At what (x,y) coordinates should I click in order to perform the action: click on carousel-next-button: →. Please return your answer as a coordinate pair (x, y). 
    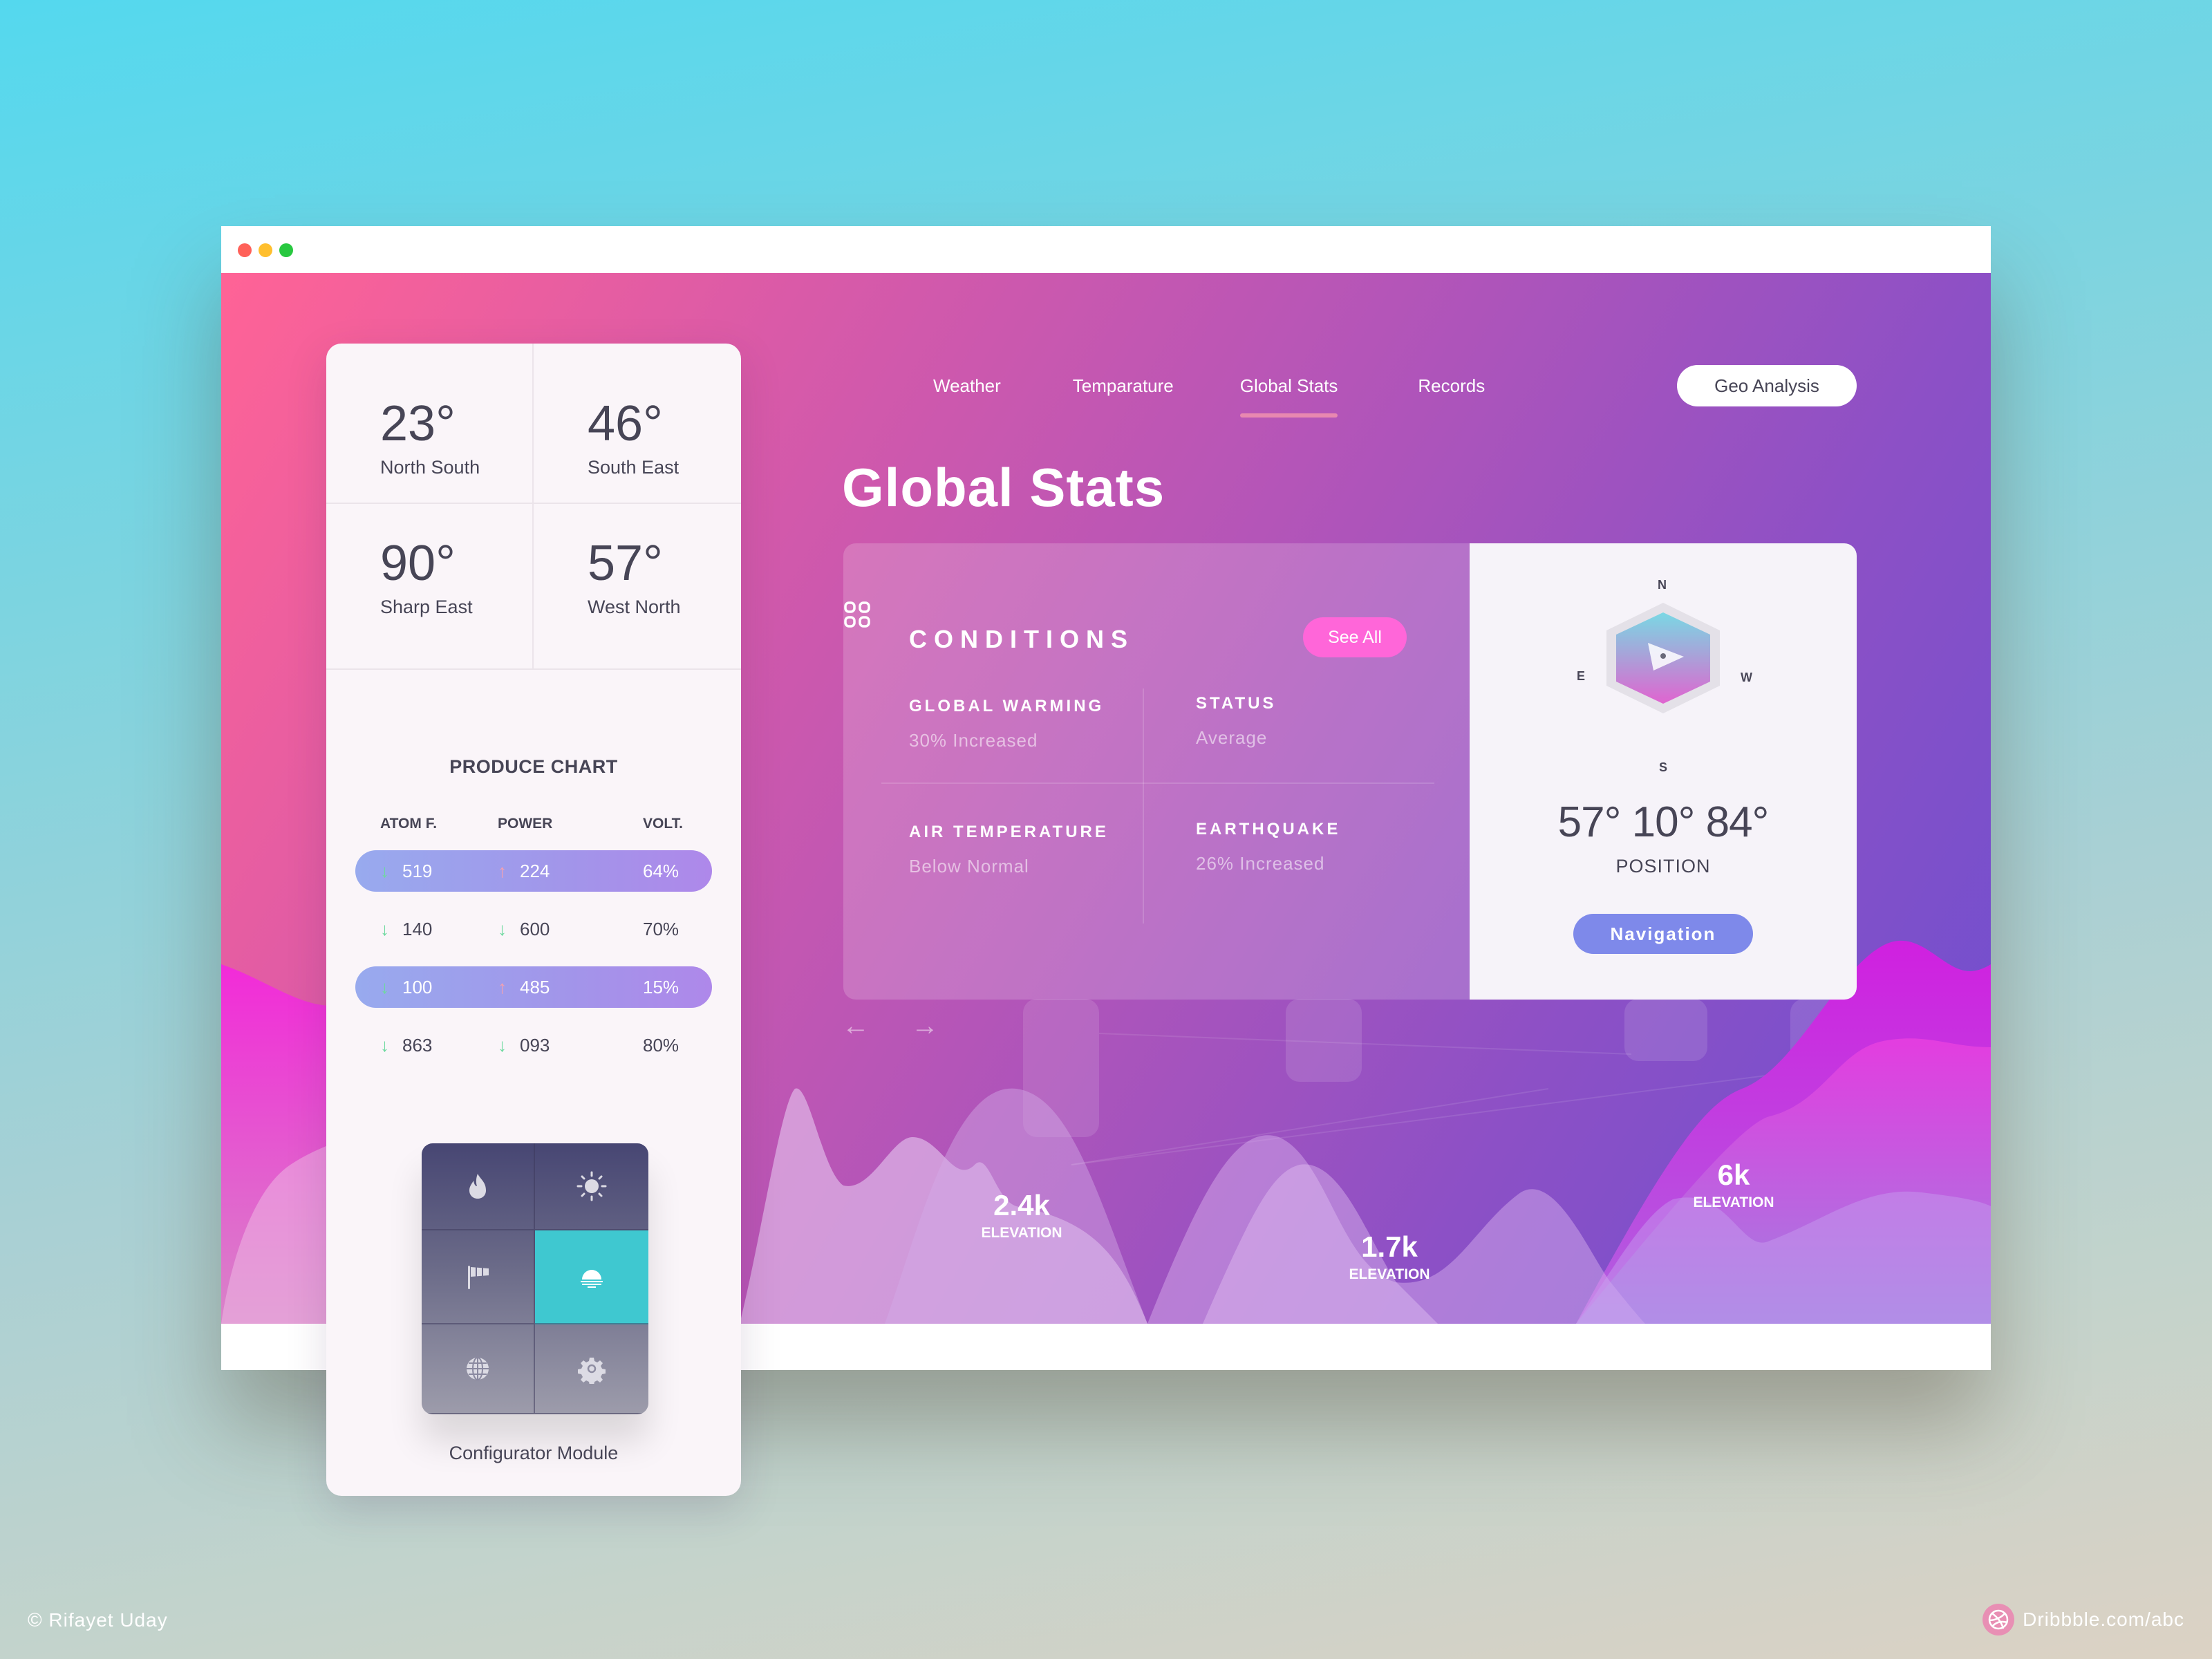
    Looking at the image, I should click on (925, 1026).